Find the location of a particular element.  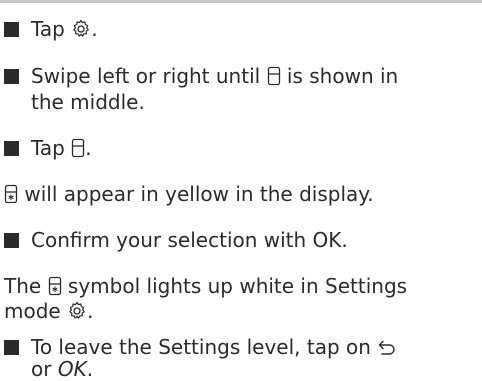

back-arrow-icon is located at coordinates (387, 348).